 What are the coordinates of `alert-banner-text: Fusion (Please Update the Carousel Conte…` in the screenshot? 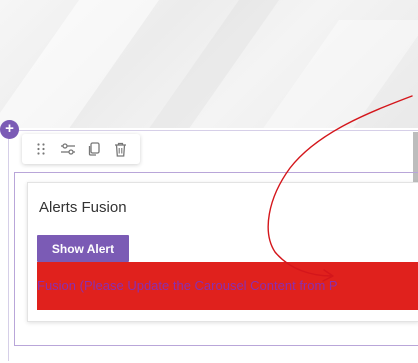 It's located at (187, 285).